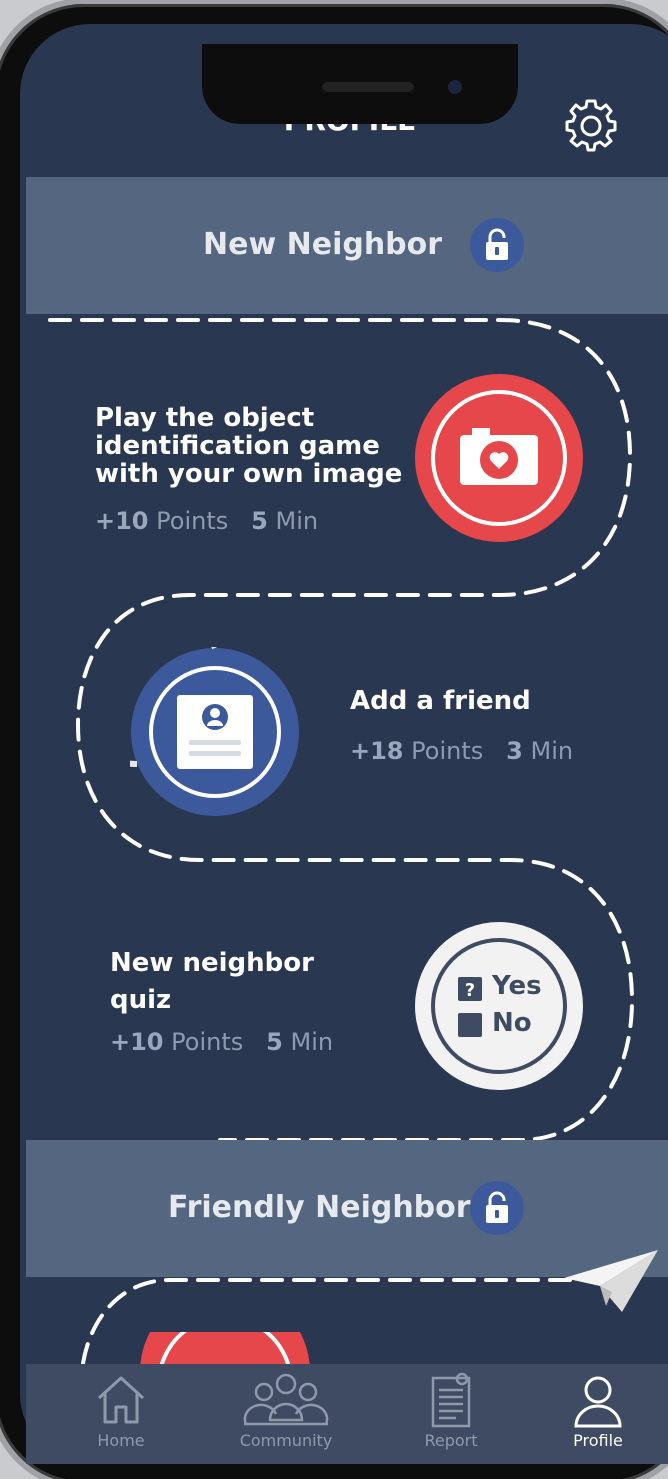 This screenshot has height=1479, width=668. What do you see at coordinates (368, 87) in the screenshot?
I see `speaker` at bounding box center [368, 87].